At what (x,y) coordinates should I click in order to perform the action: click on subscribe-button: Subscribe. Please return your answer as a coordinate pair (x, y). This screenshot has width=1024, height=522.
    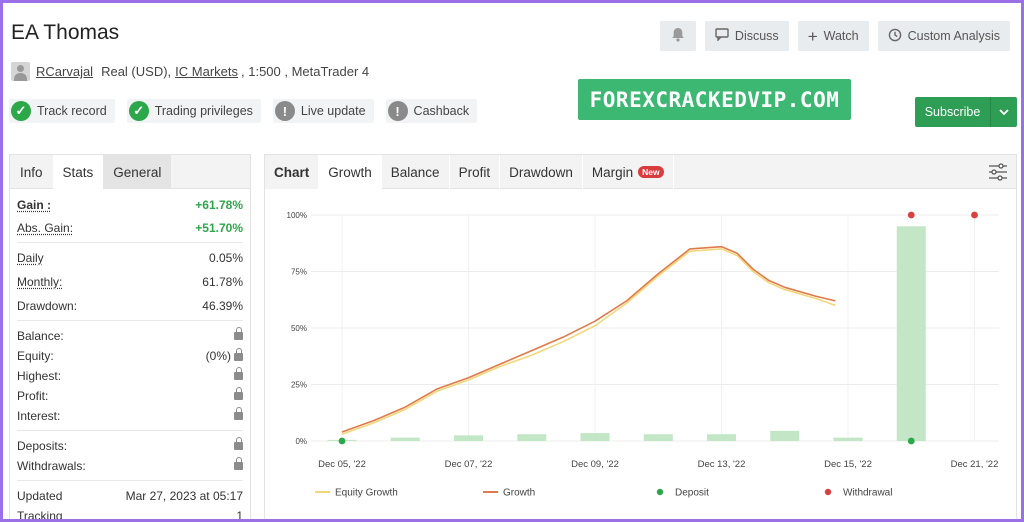
    Looking at the image, I should click on (966, 112).